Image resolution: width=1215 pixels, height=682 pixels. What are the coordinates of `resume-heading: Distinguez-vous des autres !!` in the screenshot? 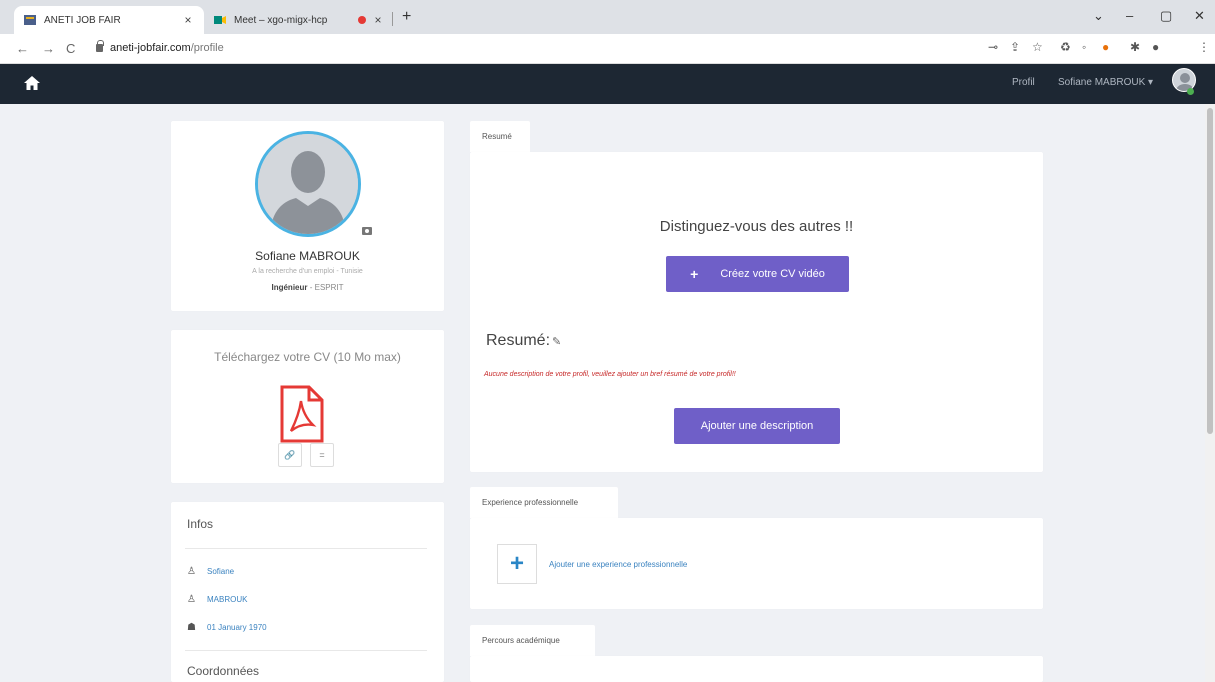 It's located at (756, 226).